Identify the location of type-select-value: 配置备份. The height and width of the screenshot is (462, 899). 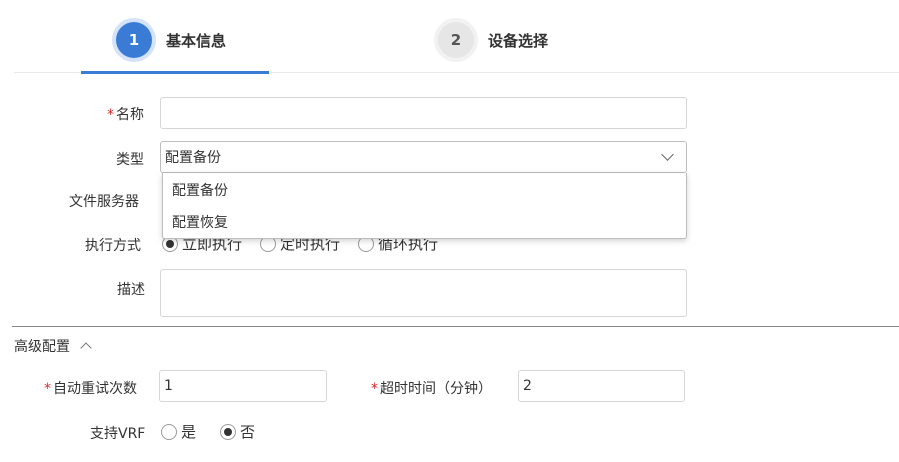
(193, 158).